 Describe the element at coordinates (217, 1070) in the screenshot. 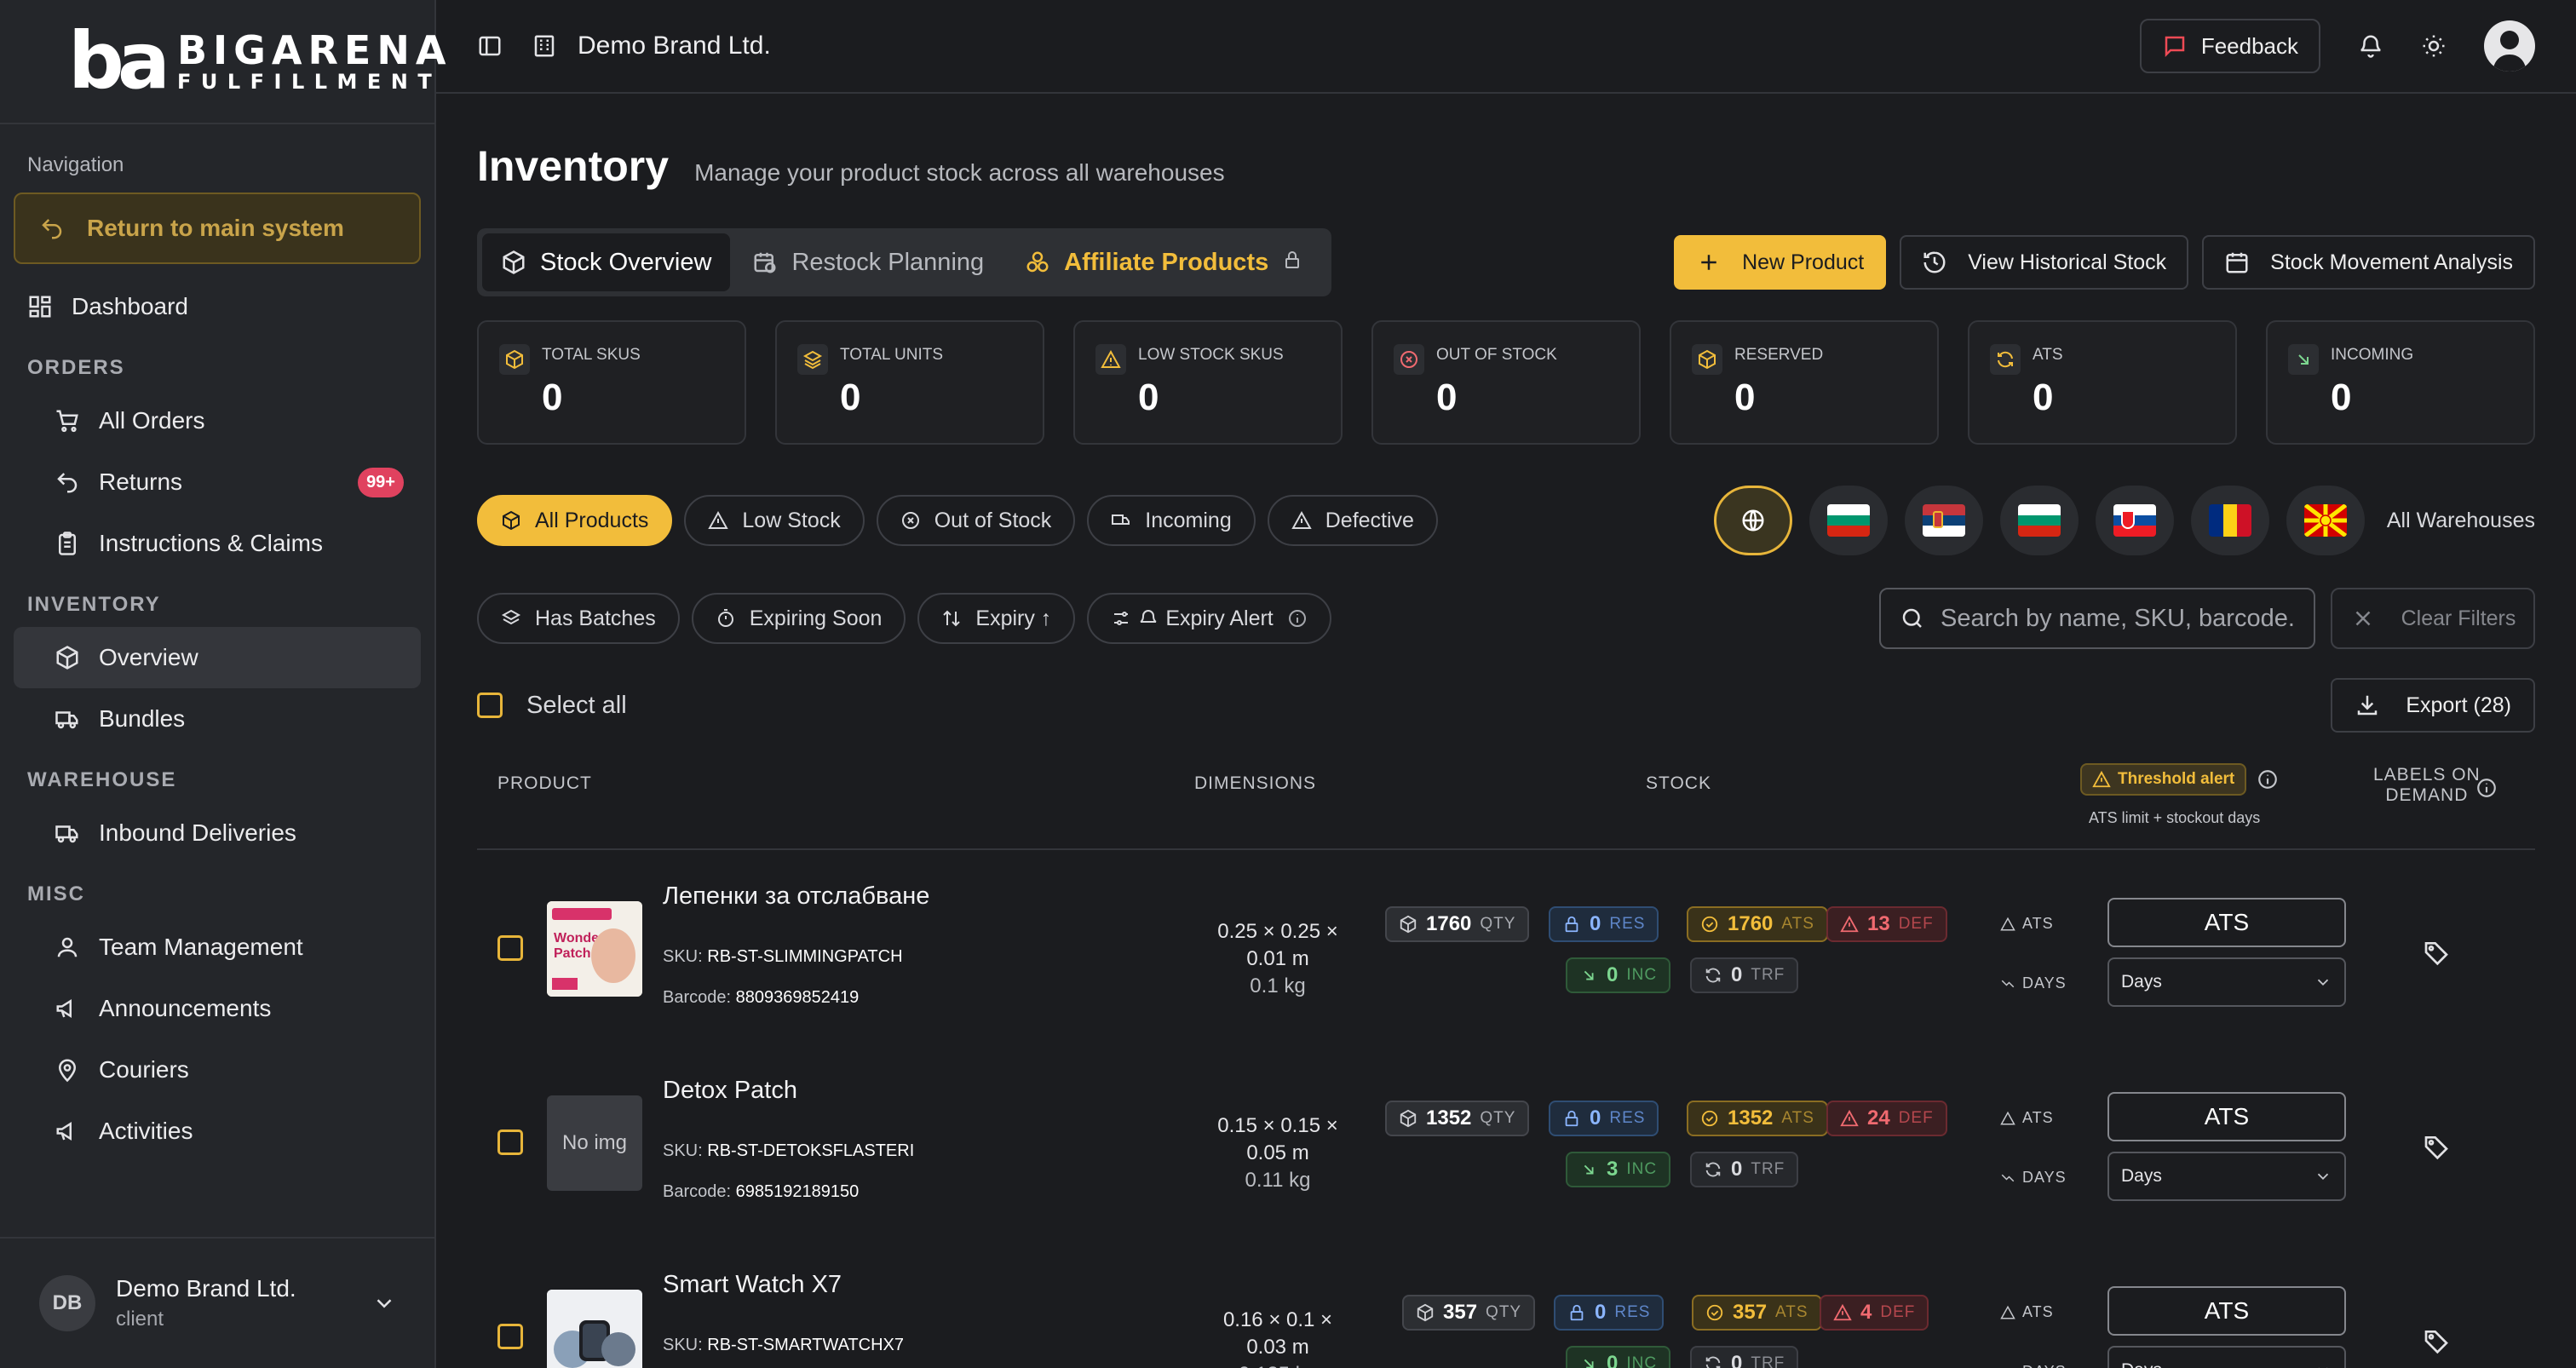

I see `sidebar-item-couriers: Couriers` at that location.